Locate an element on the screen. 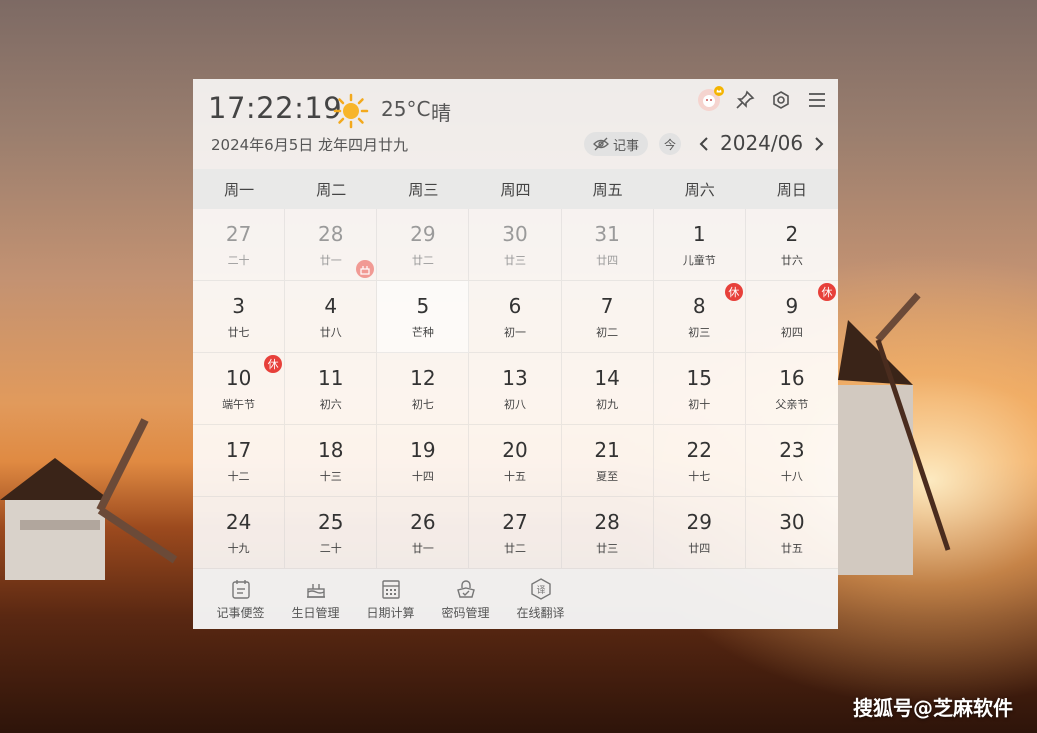 This screenshot has height=733, width=1037. day-cell: 25 二十 is located at coordinates (331, 533).